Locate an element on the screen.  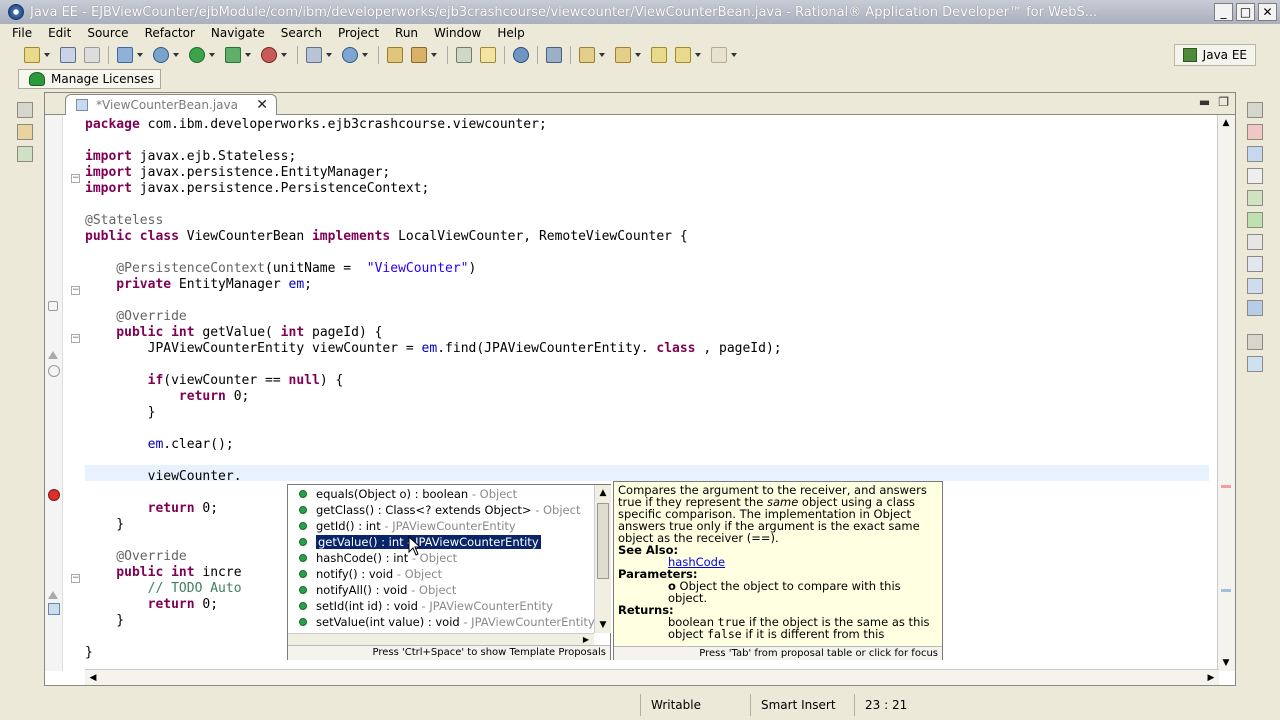
new-package-icon is located at coordinates (314, 55).